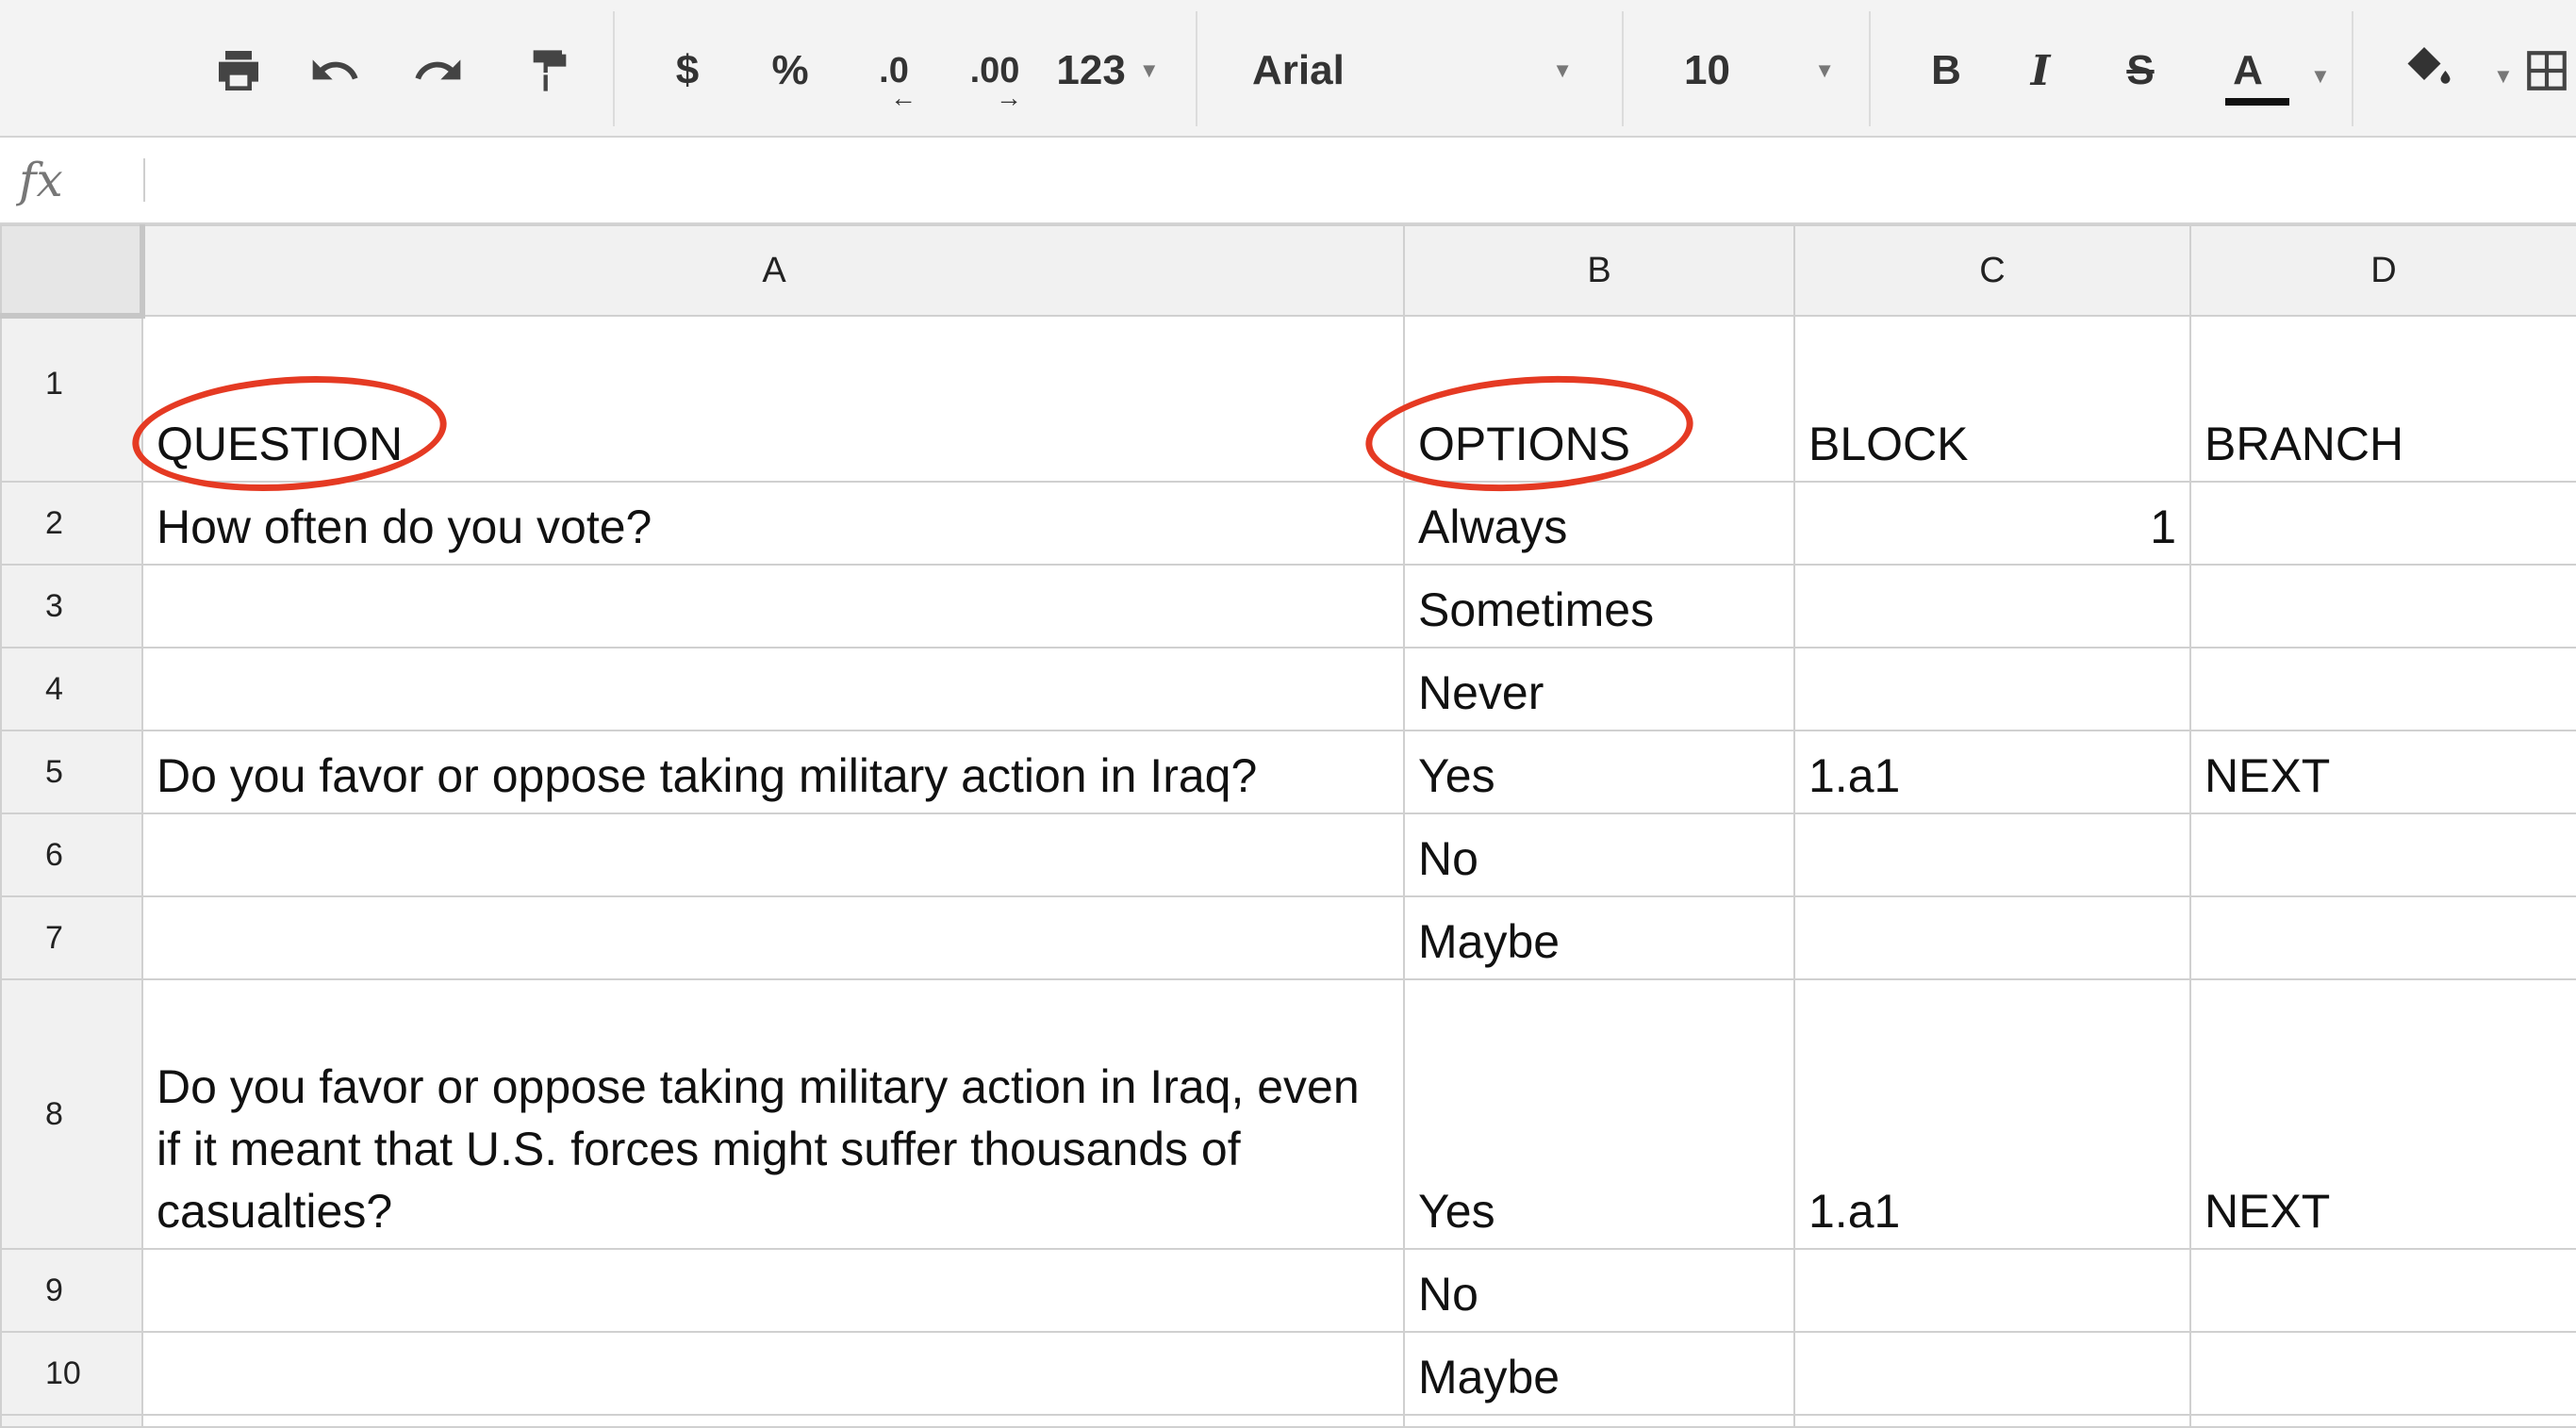 The height and width of the screenshot is (1428, 2576). What do you see at coordinates (72, 271) in the screenshot?
I see `select-all-corner` at bounding box center [72, 271].